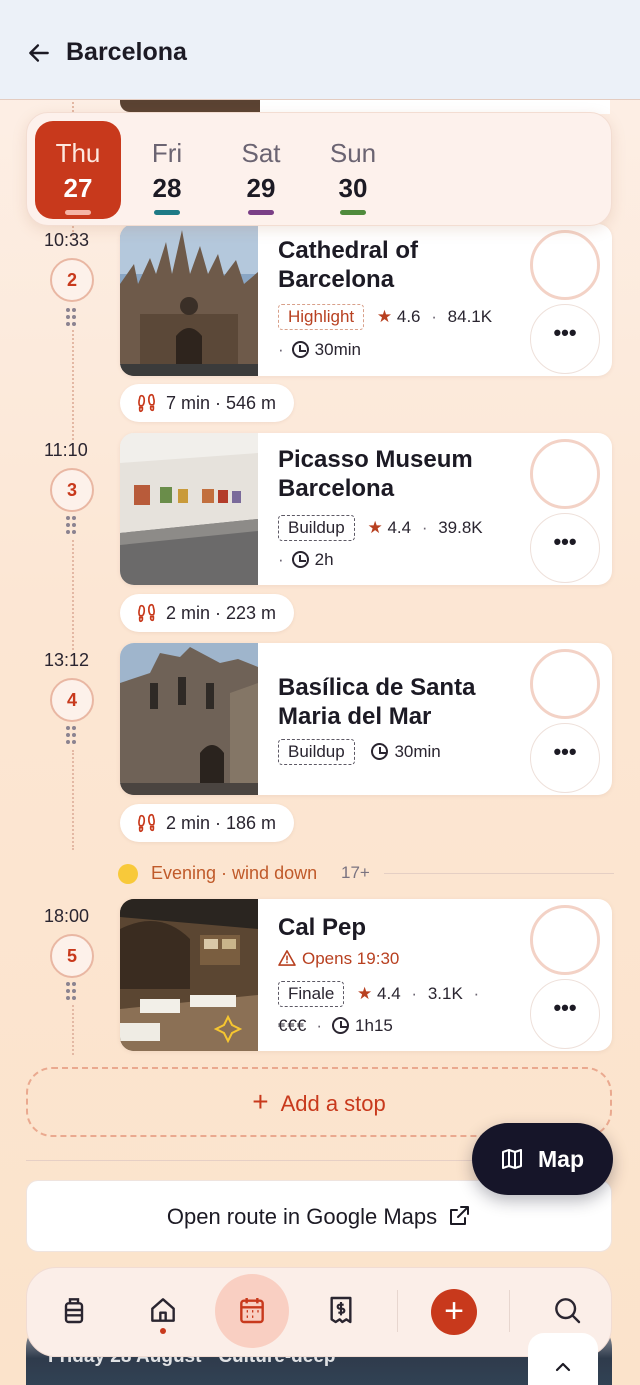  What do you see at coordinates (567, 1310) in the screenshot?
I see `search-icon` at bounding box center [567, 1310].